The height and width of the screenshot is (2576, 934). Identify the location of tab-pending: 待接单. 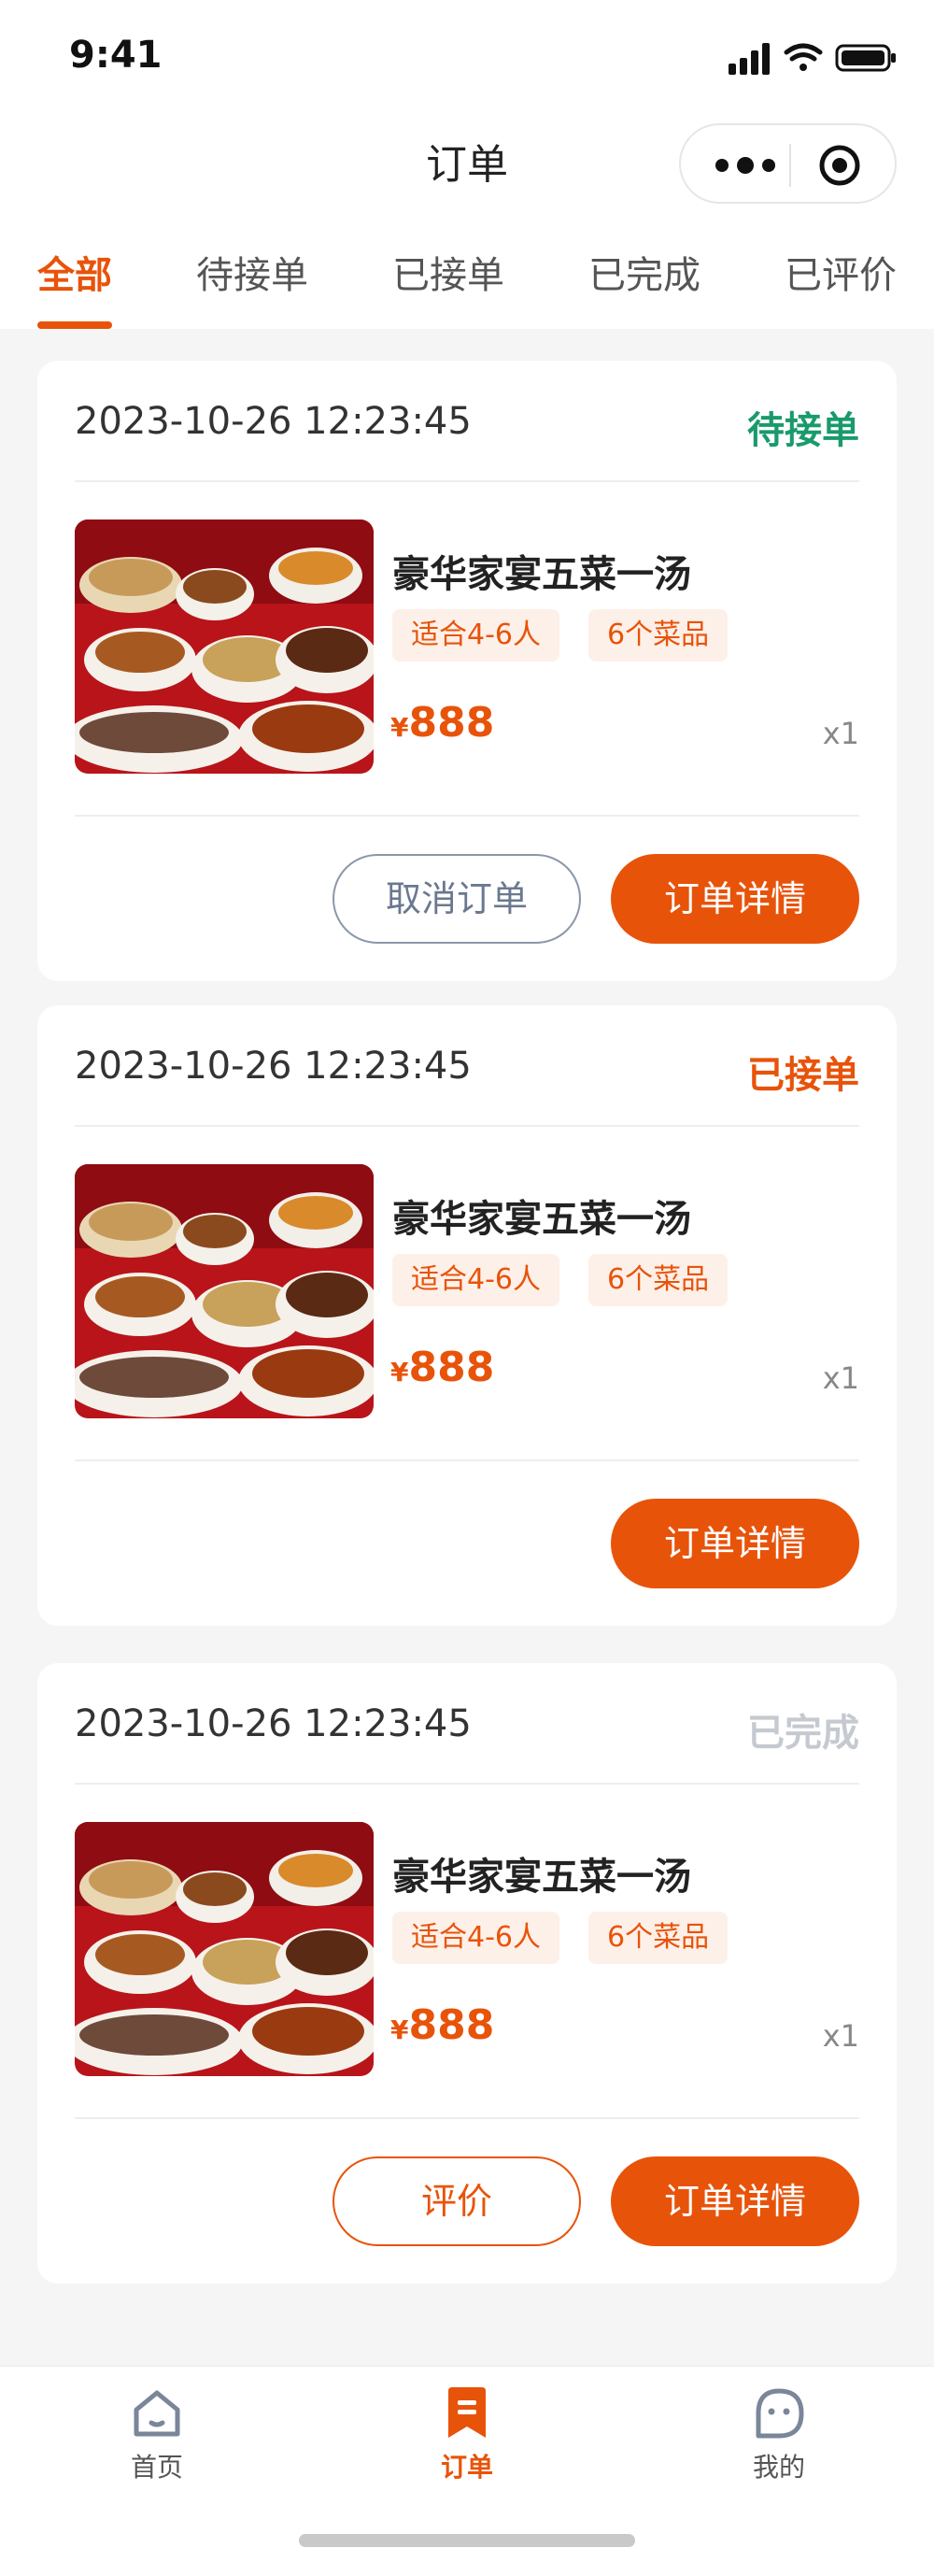
(252, 287).